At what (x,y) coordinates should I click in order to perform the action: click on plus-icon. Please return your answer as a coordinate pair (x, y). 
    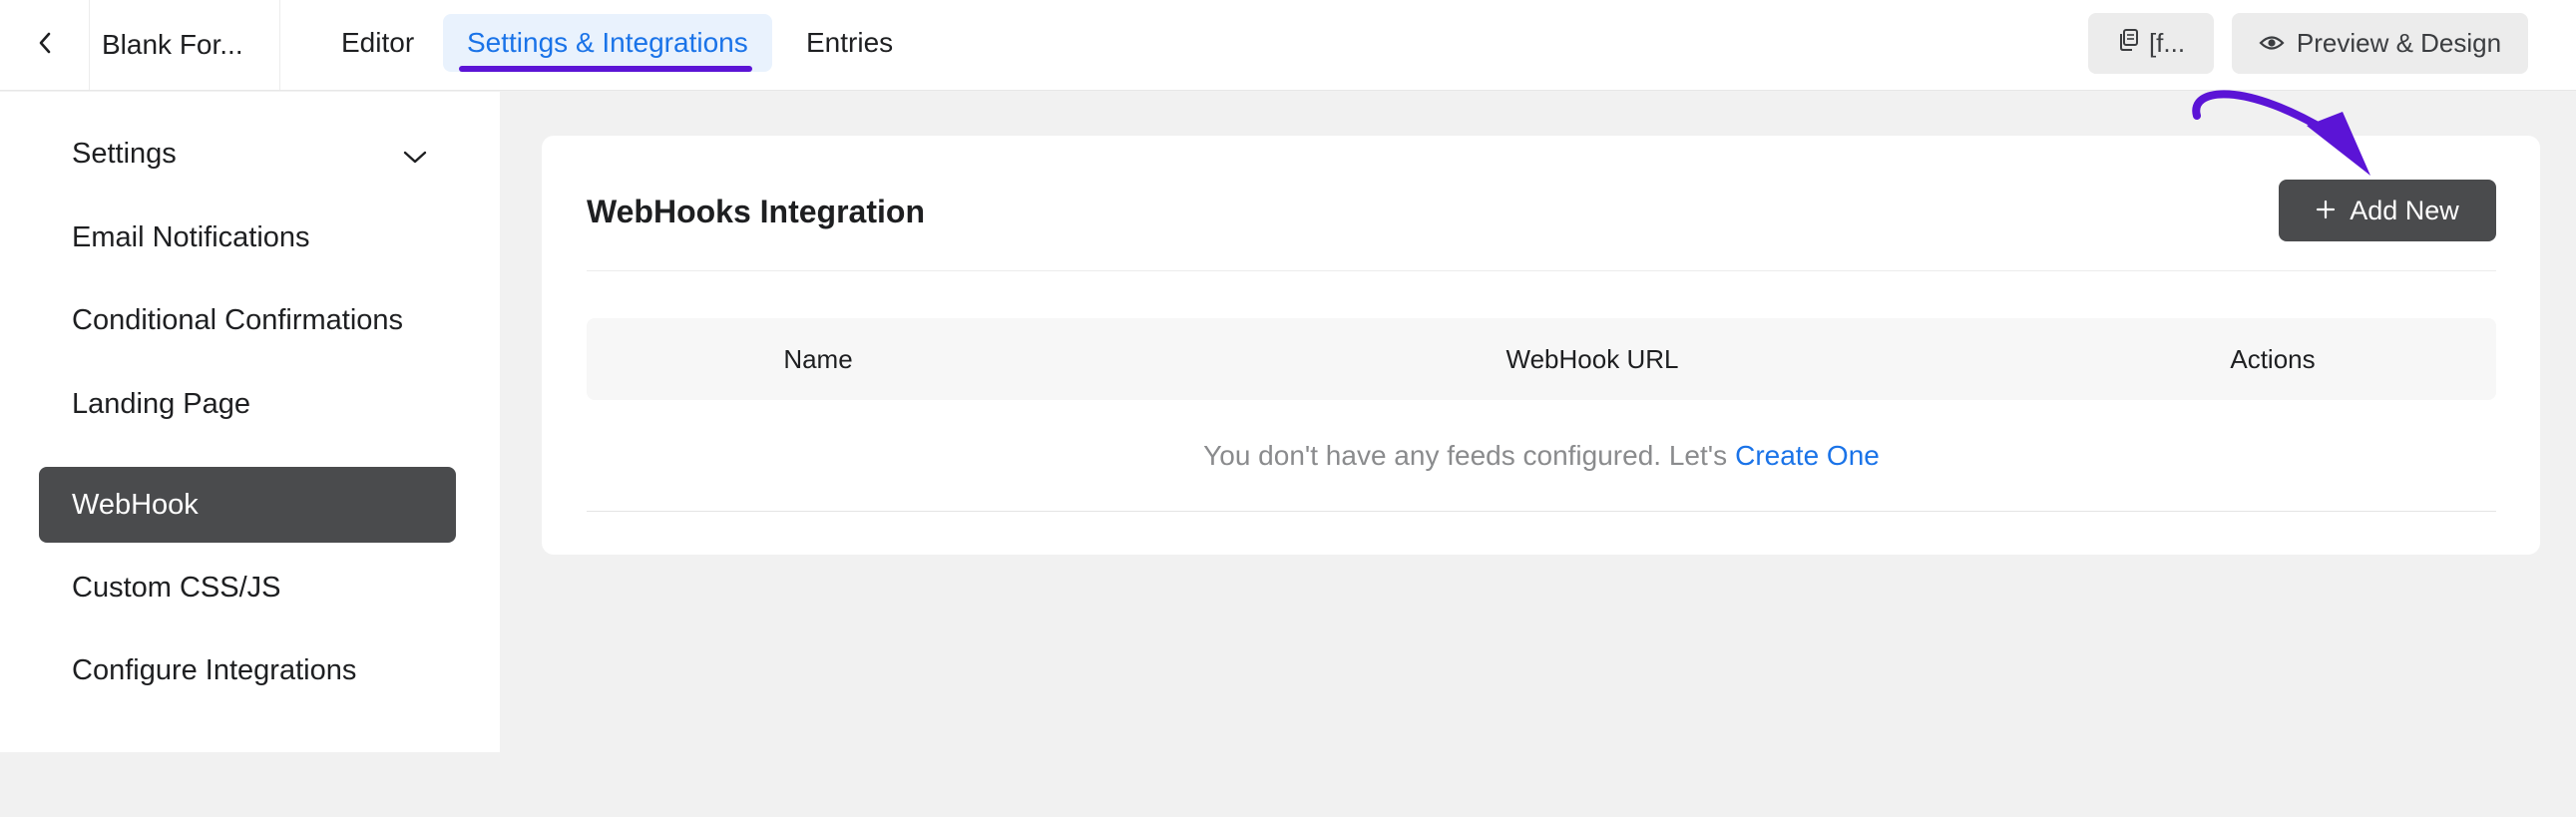
    Looking at the image, I should click on (2326, 211).